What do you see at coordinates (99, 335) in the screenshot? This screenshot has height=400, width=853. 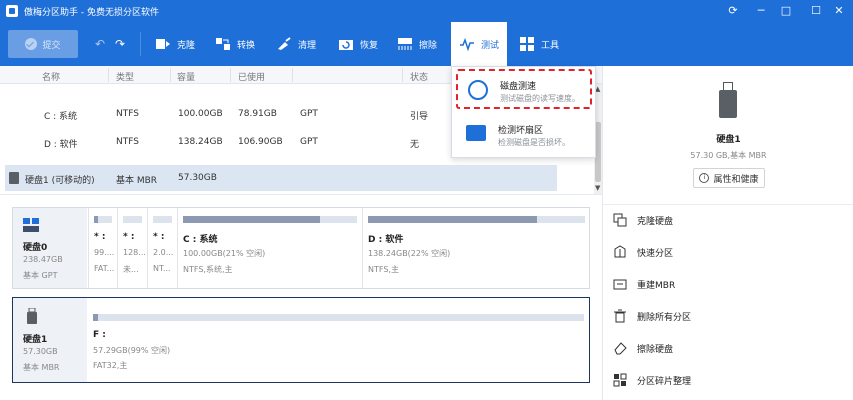 I see `partition-name: F :` at bounding box center [99, 335].